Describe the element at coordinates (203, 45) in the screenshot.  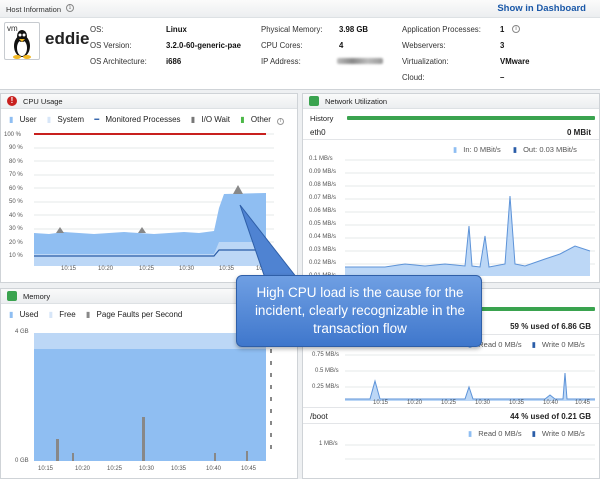
I see `os-version-value: 3.2.0-60-generic-pae` at that location.